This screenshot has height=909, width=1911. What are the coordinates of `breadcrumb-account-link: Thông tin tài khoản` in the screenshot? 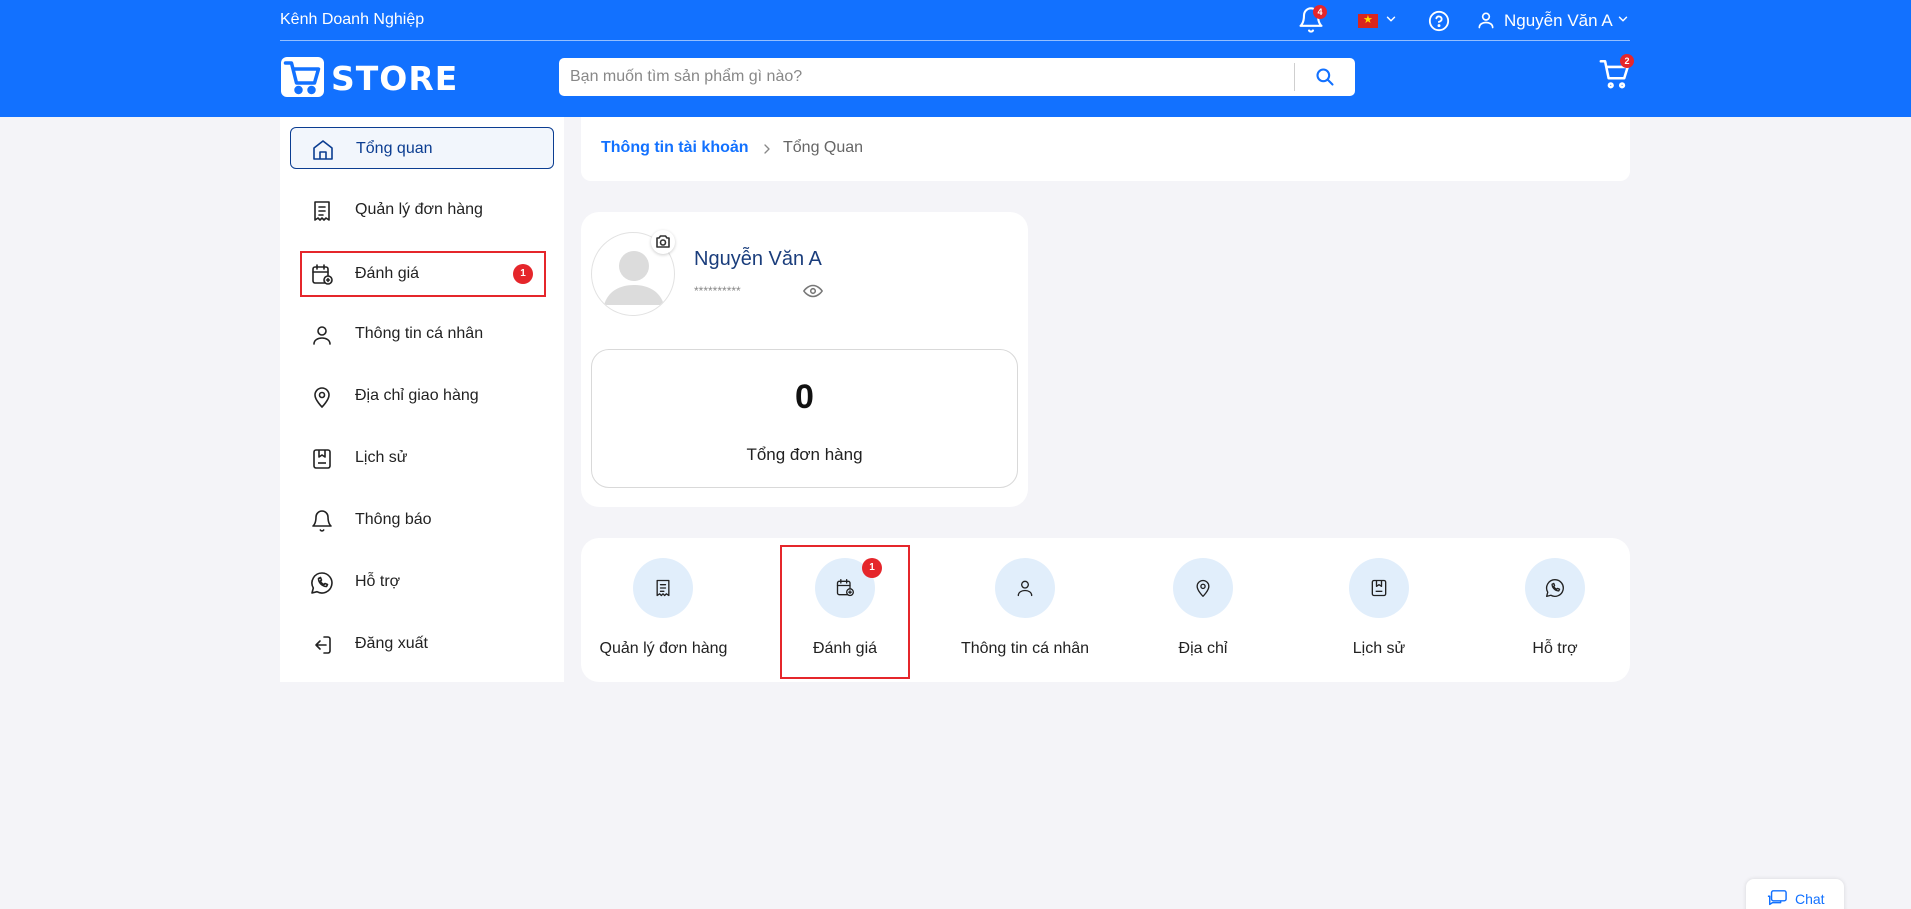 It's located at (675, 148).